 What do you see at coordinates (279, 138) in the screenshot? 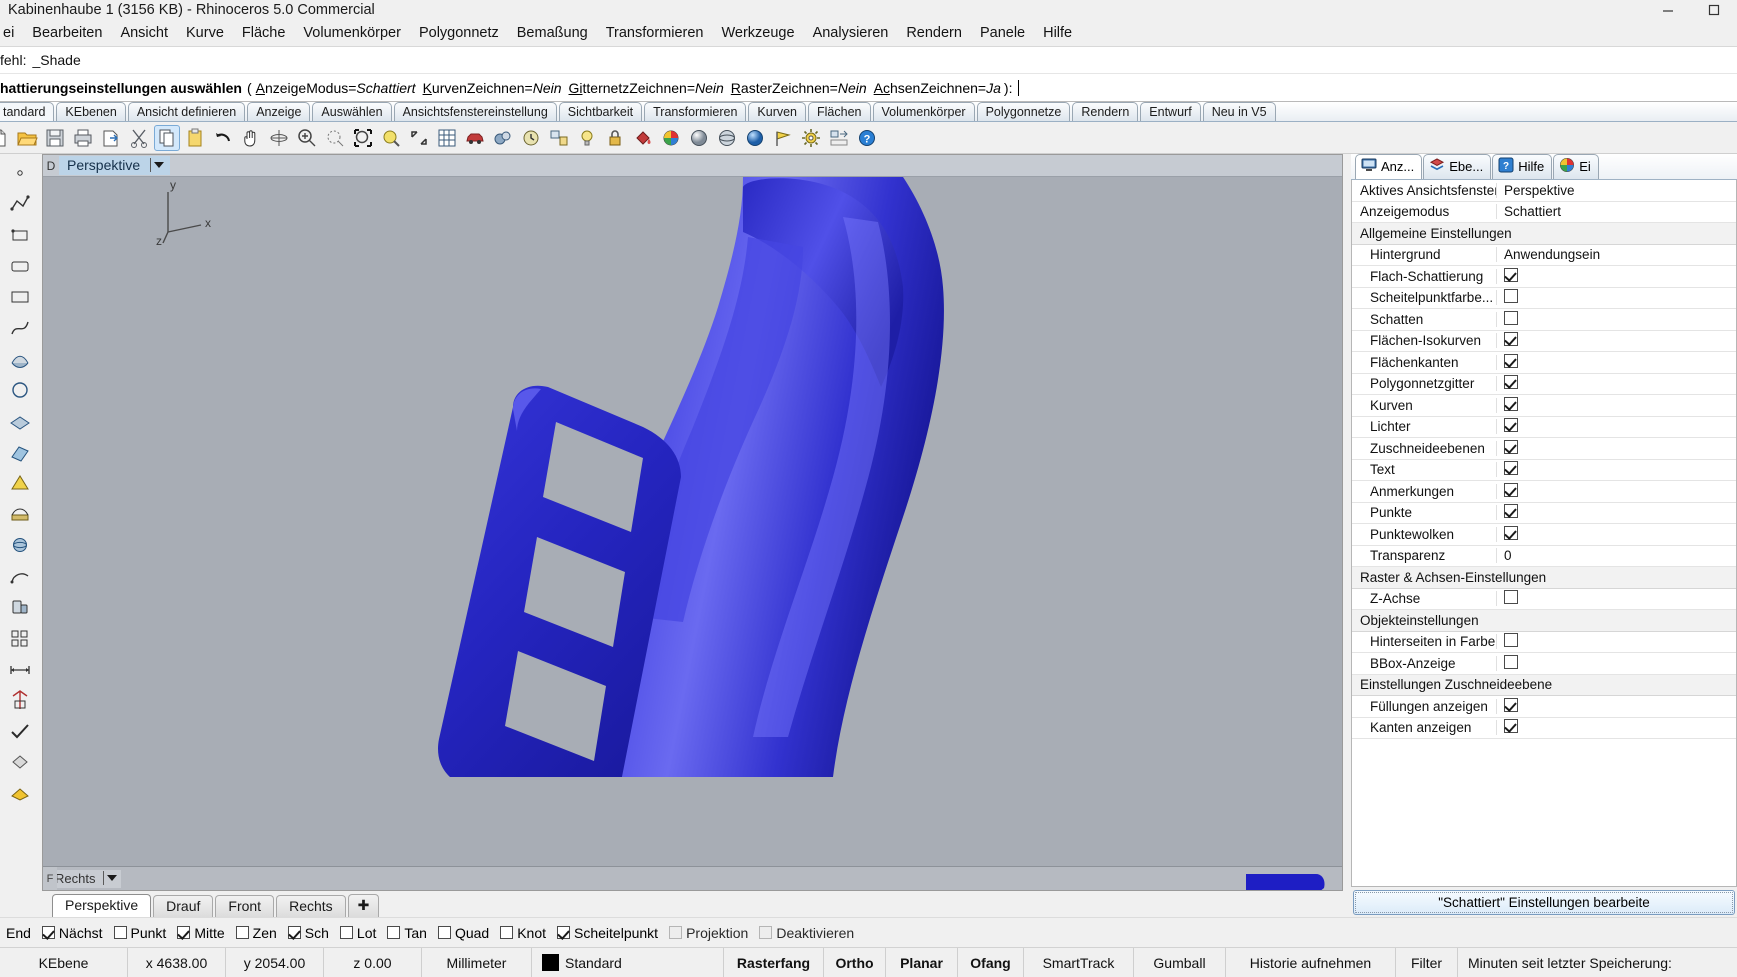
I see `rotate-view-icon` at bounding box center [279, 138].